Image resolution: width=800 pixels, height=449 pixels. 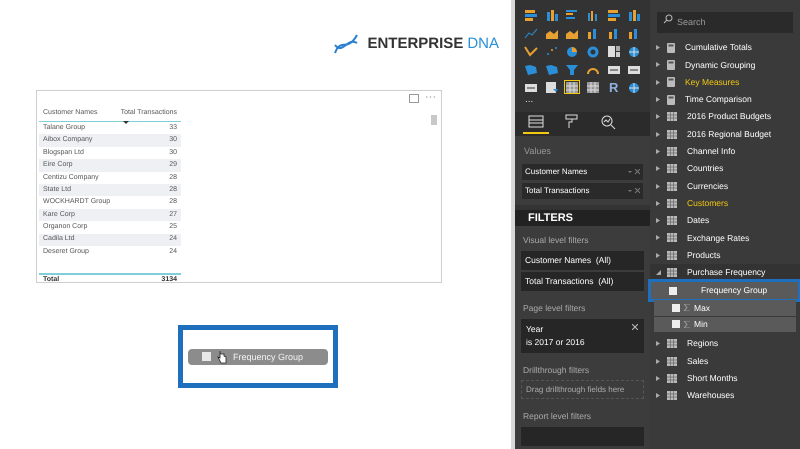 I want to click on section-label: Visual level filters, so click(x=556, y=240).